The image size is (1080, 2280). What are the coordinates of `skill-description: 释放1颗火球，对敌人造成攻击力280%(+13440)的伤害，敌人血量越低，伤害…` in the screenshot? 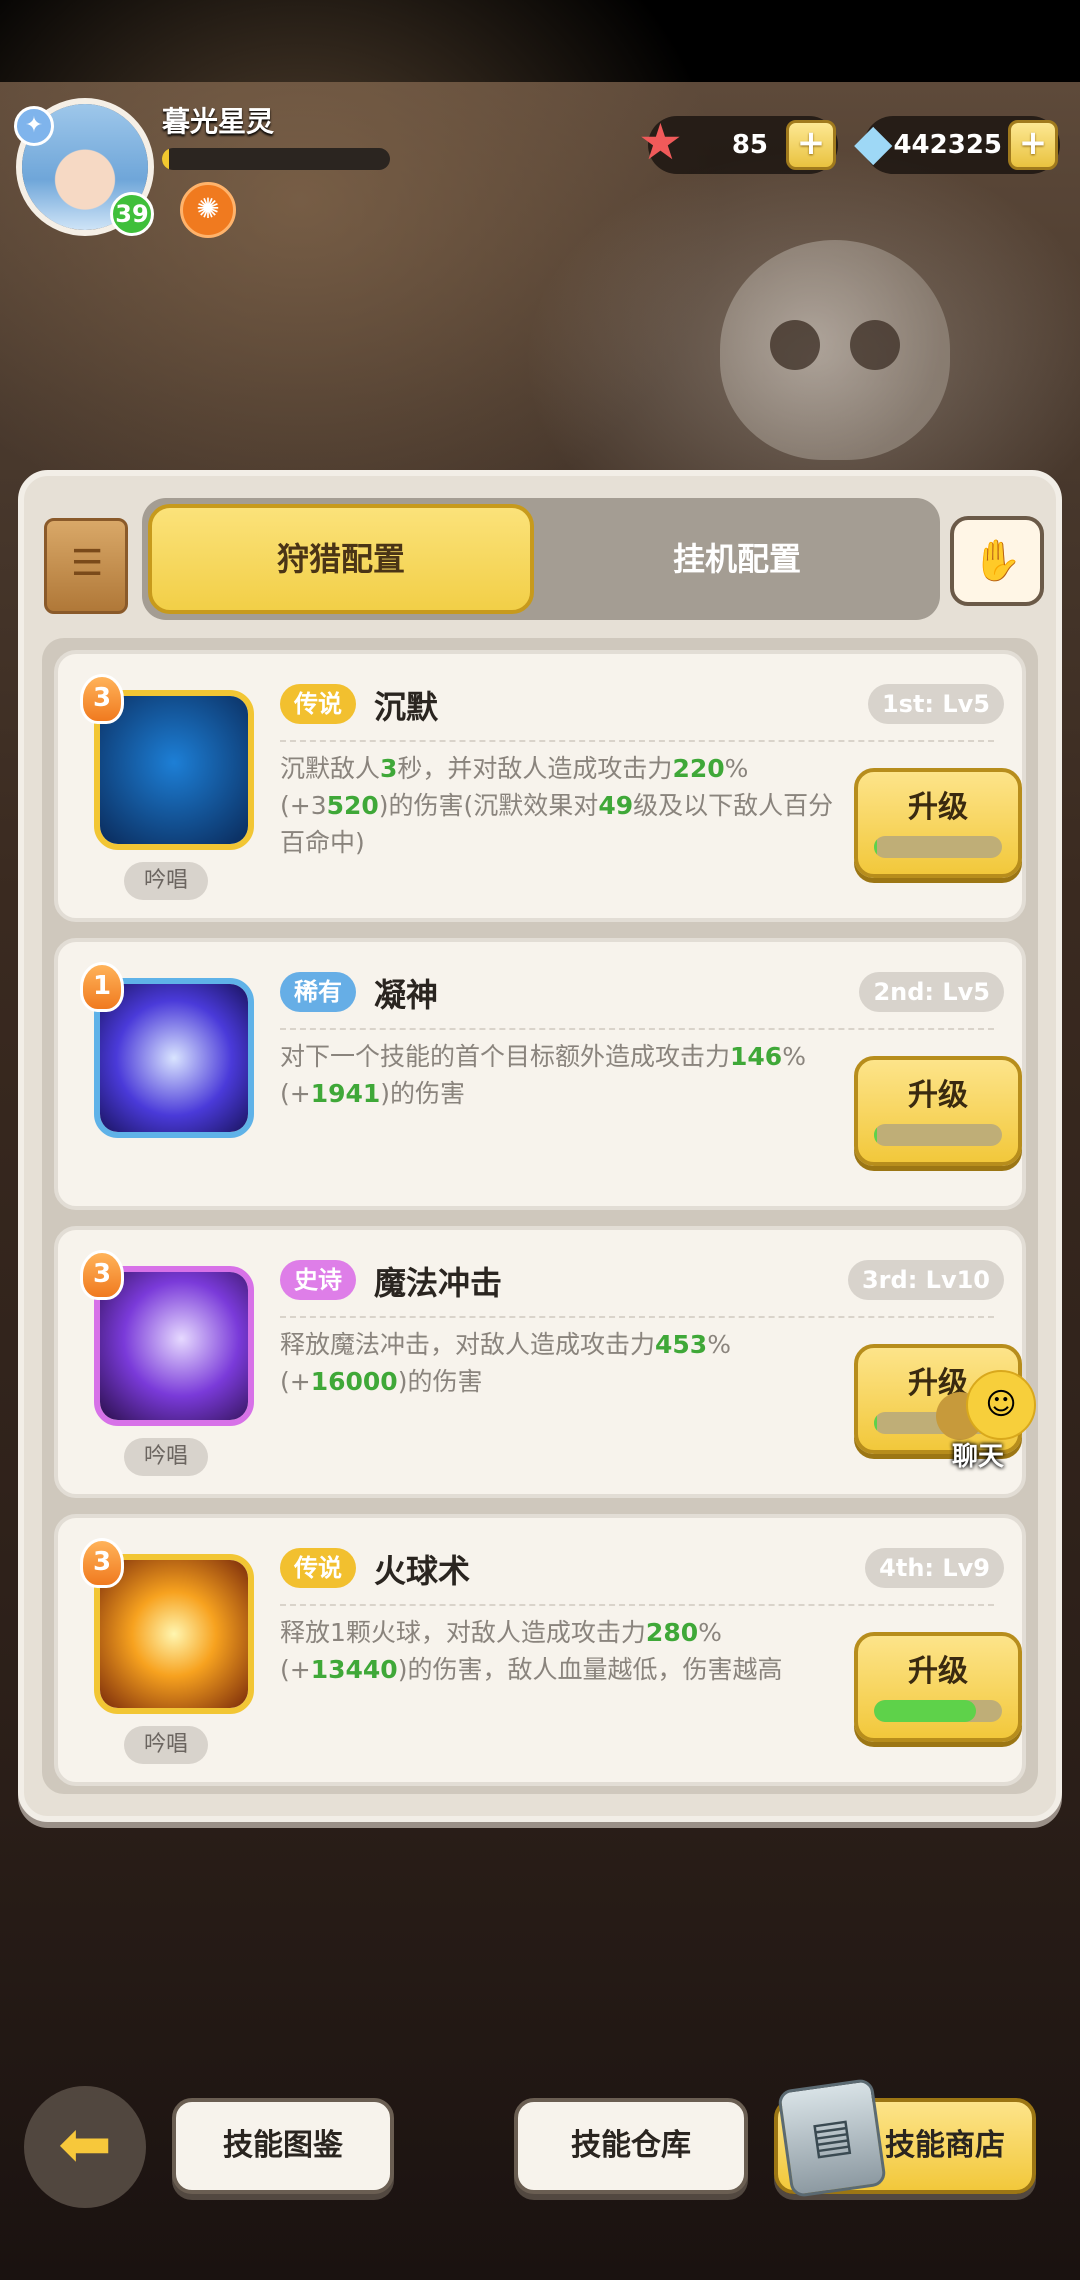 It's located at (531, 1651).